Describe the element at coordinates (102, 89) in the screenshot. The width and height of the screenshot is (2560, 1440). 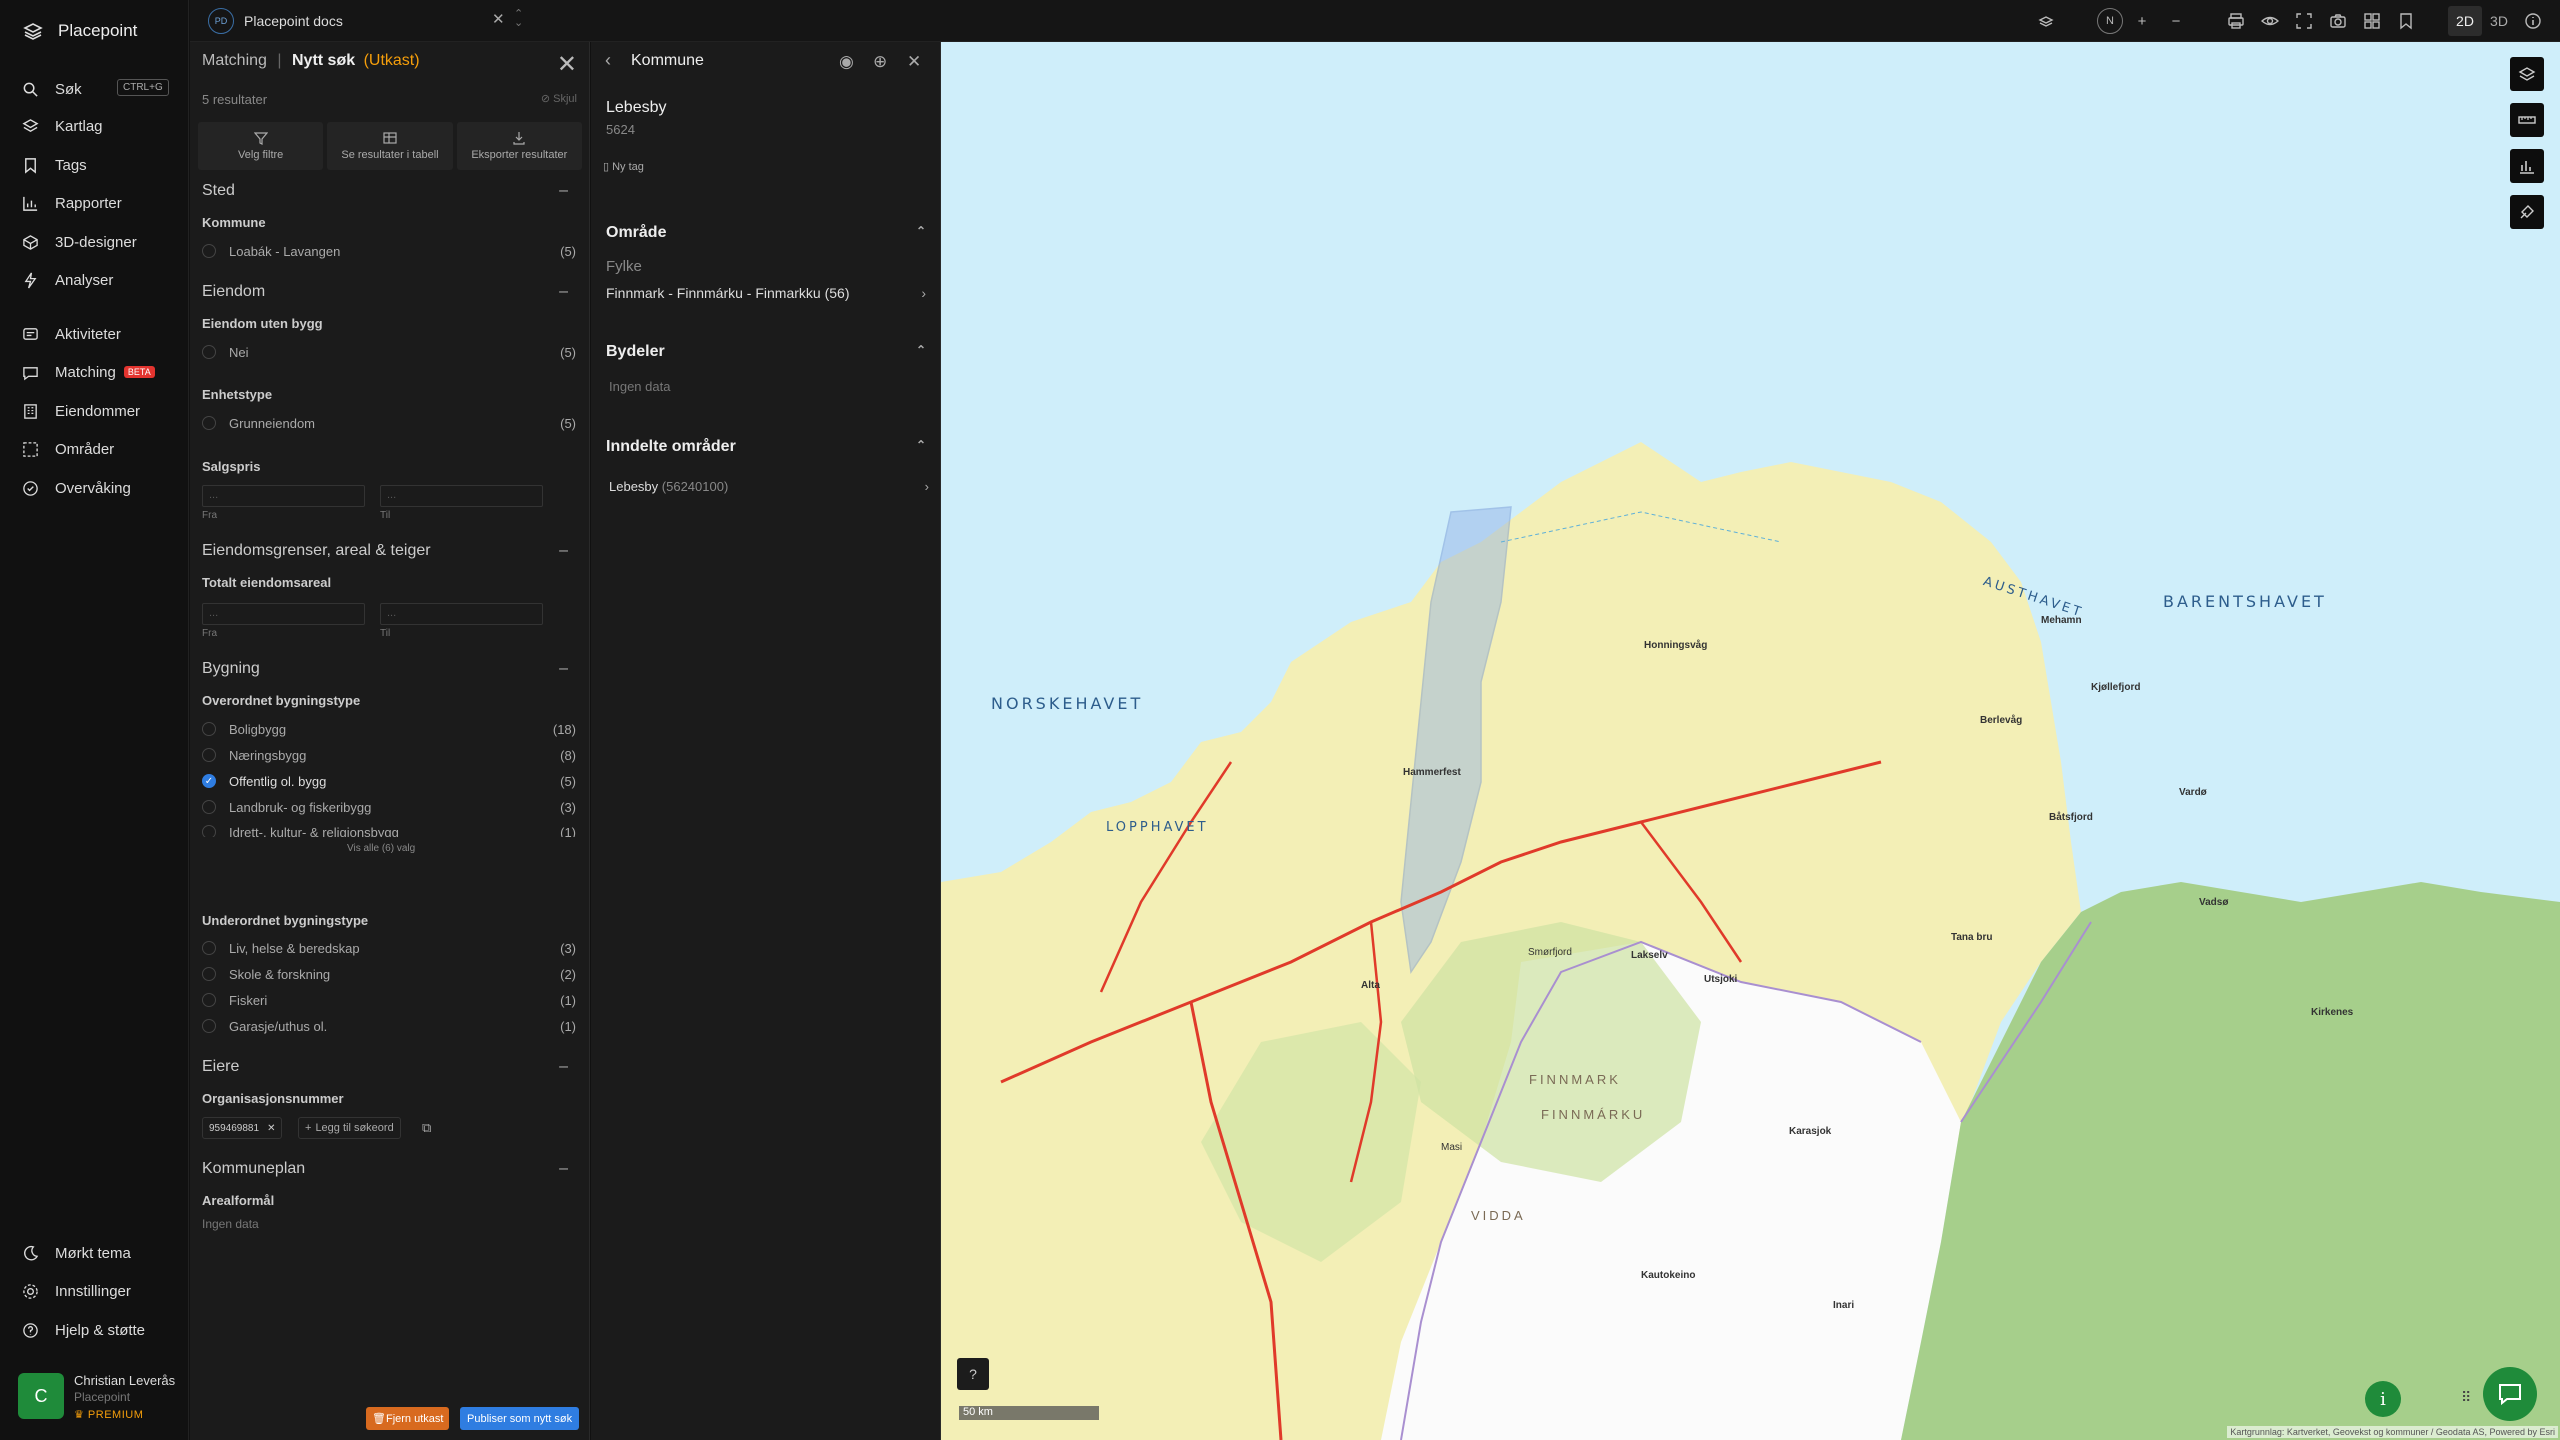
I see `sidebar-item-search: Søk CTRL+G` at that location.